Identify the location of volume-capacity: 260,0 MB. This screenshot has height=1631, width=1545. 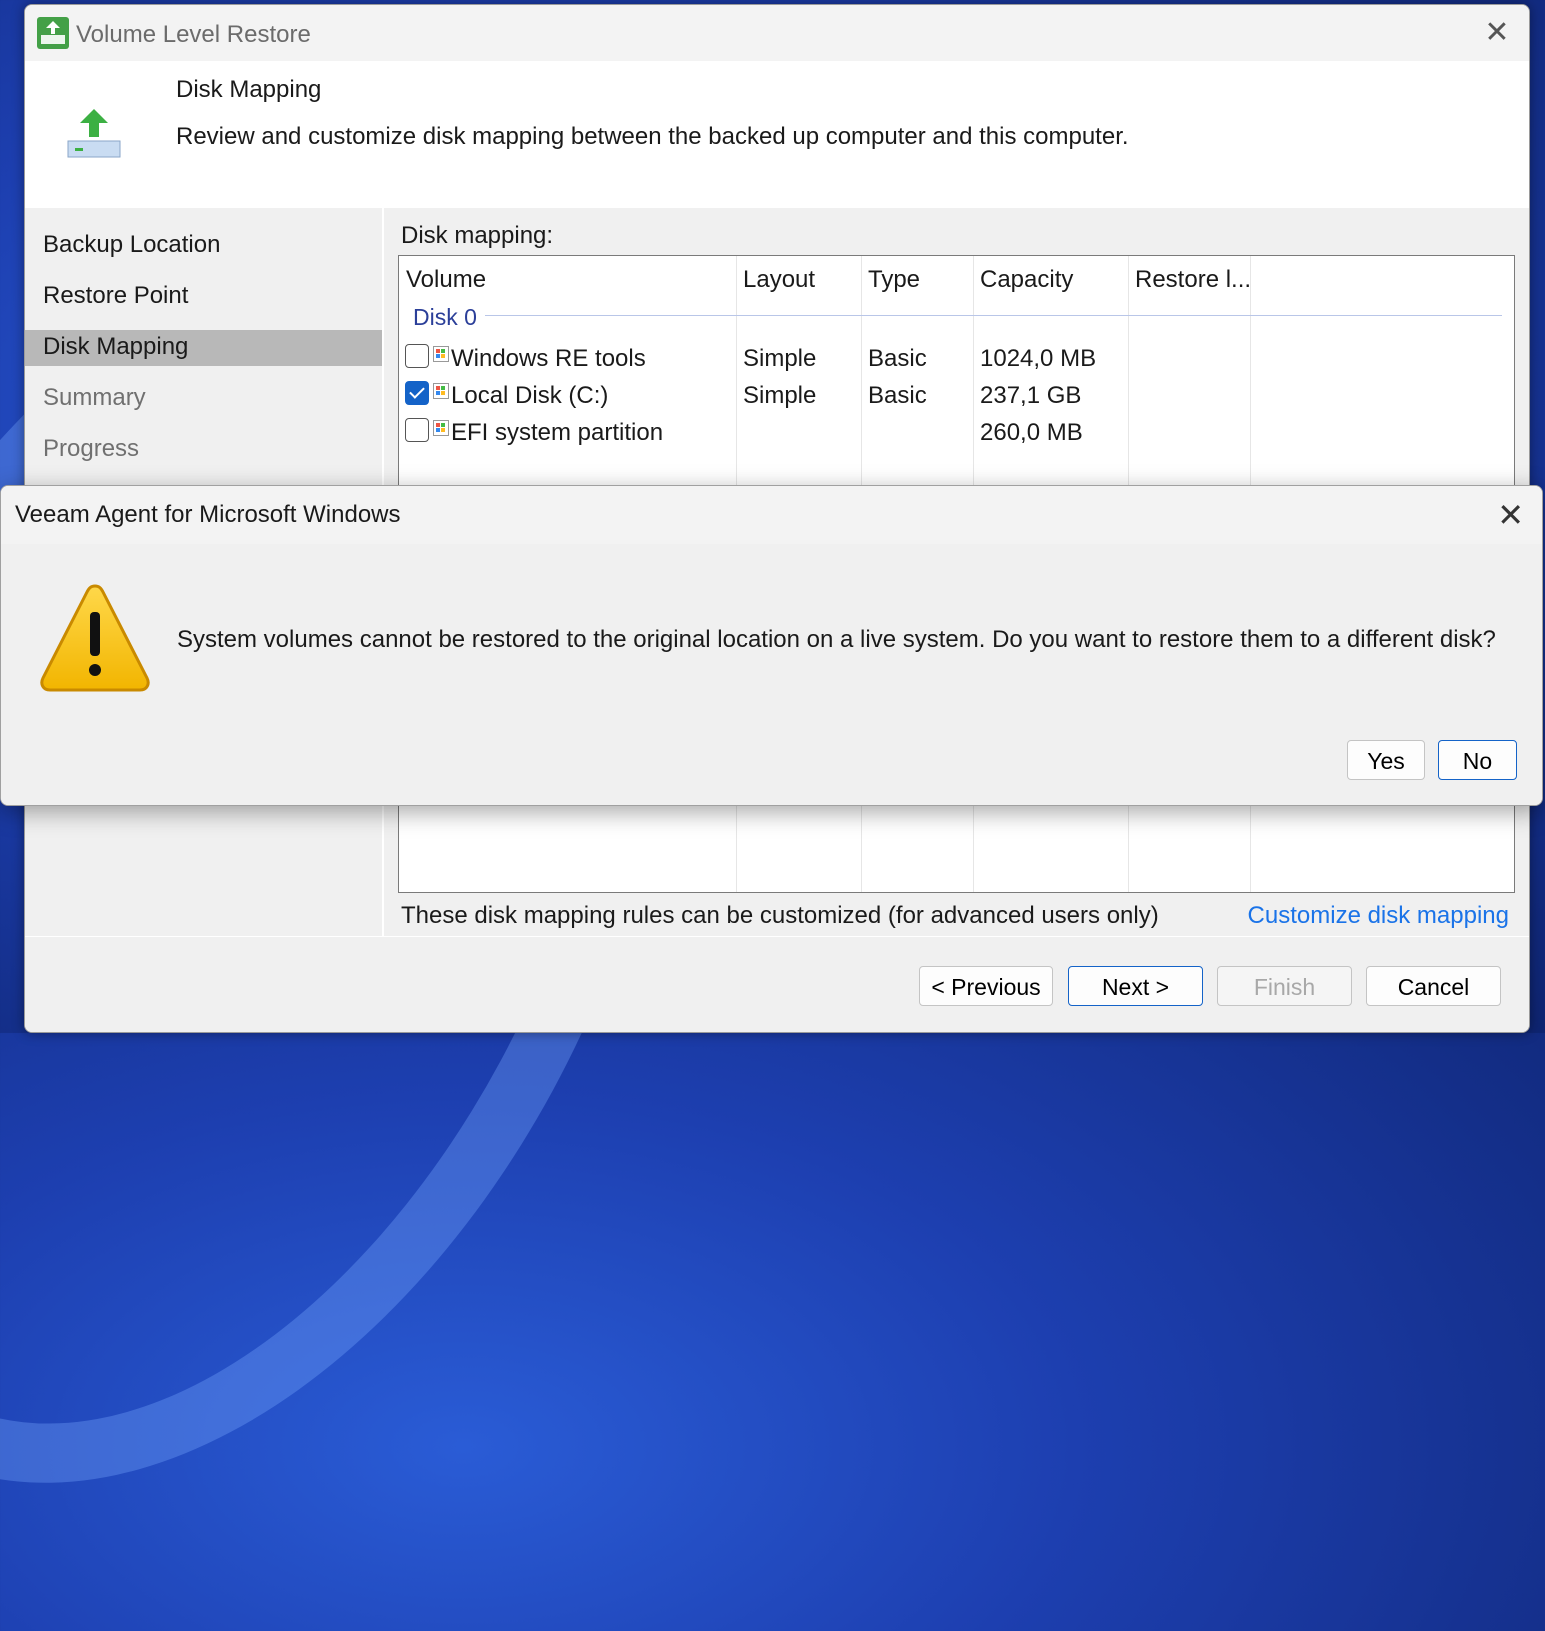
(1031, 432).